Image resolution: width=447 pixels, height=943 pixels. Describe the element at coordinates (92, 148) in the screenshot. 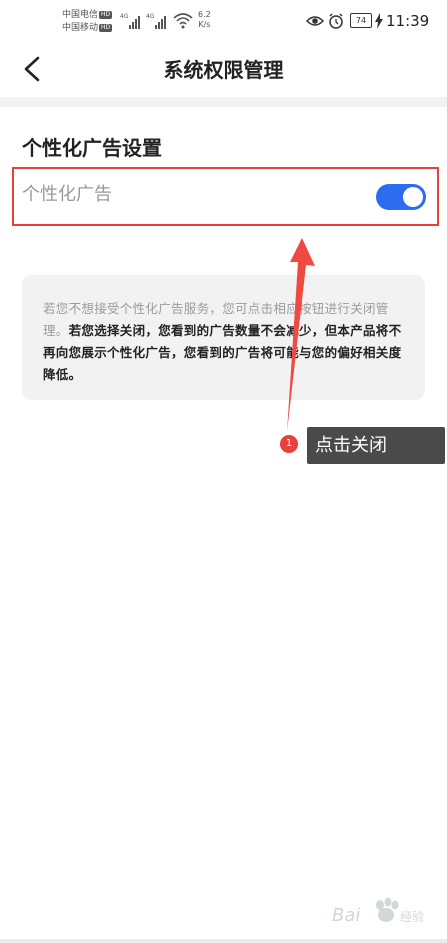

I see `section-title: 个性化广告设置` at that location.